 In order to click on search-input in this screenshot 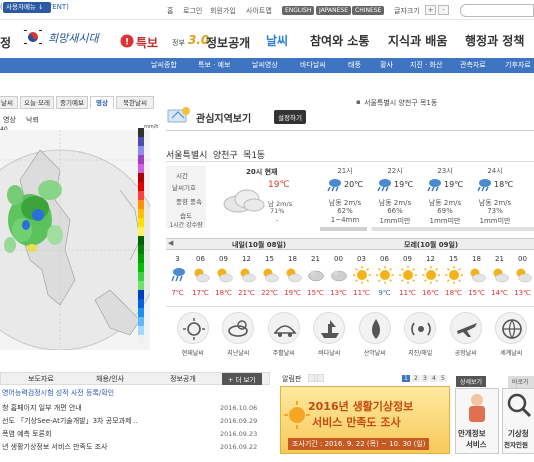, I will do `click(497, 10)`.